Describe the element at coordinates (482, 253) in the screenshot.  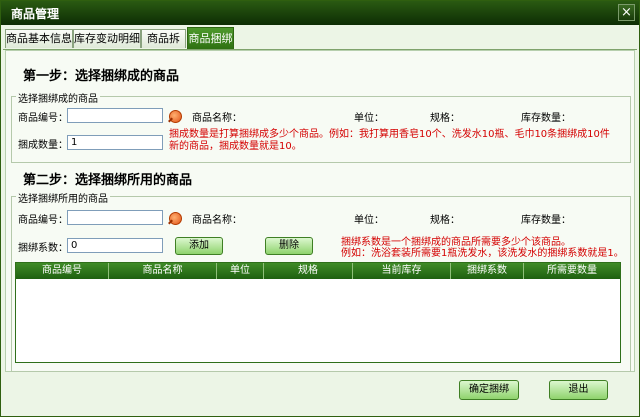
I see `step2-hint-line2: 例如：洗浴套装所需要1瓶洗发水，该洗发水的捆绑系数就是1。` at that location.